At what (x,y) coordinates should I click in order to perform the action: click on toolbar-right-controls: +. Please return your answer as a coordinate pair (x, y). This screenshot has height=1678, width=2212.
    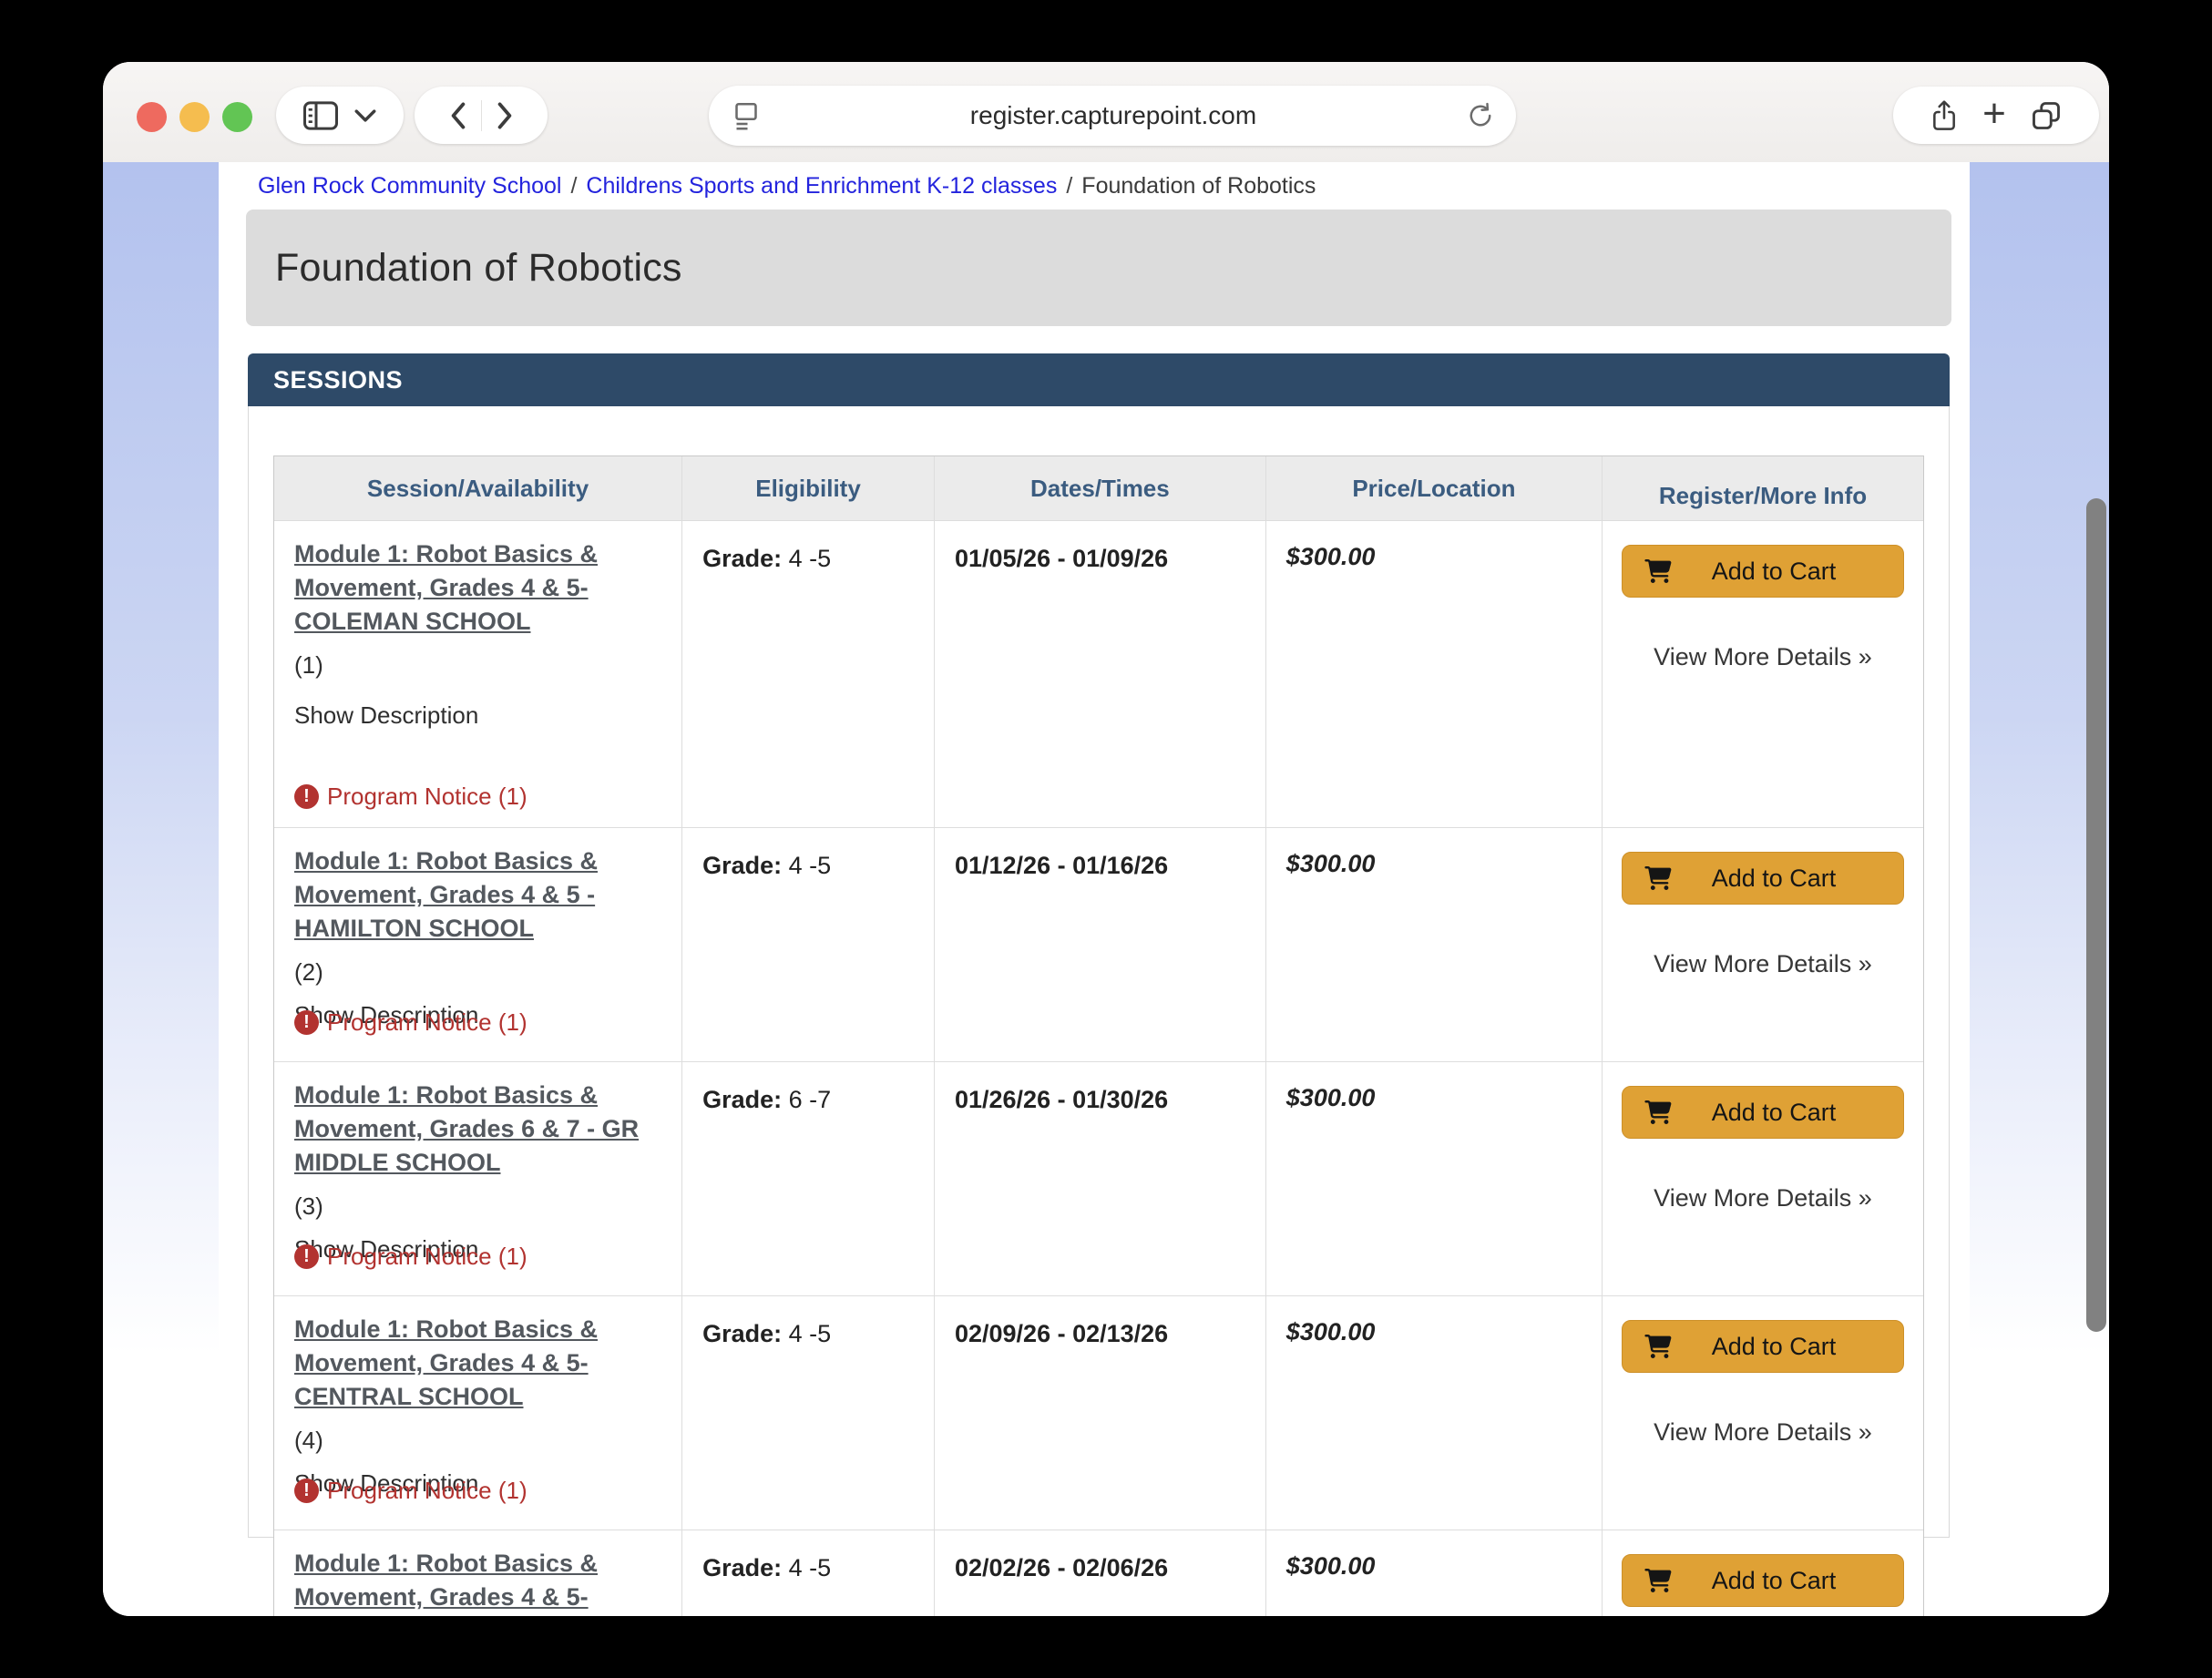
    Looking at the image, I should click on (1996, 115).